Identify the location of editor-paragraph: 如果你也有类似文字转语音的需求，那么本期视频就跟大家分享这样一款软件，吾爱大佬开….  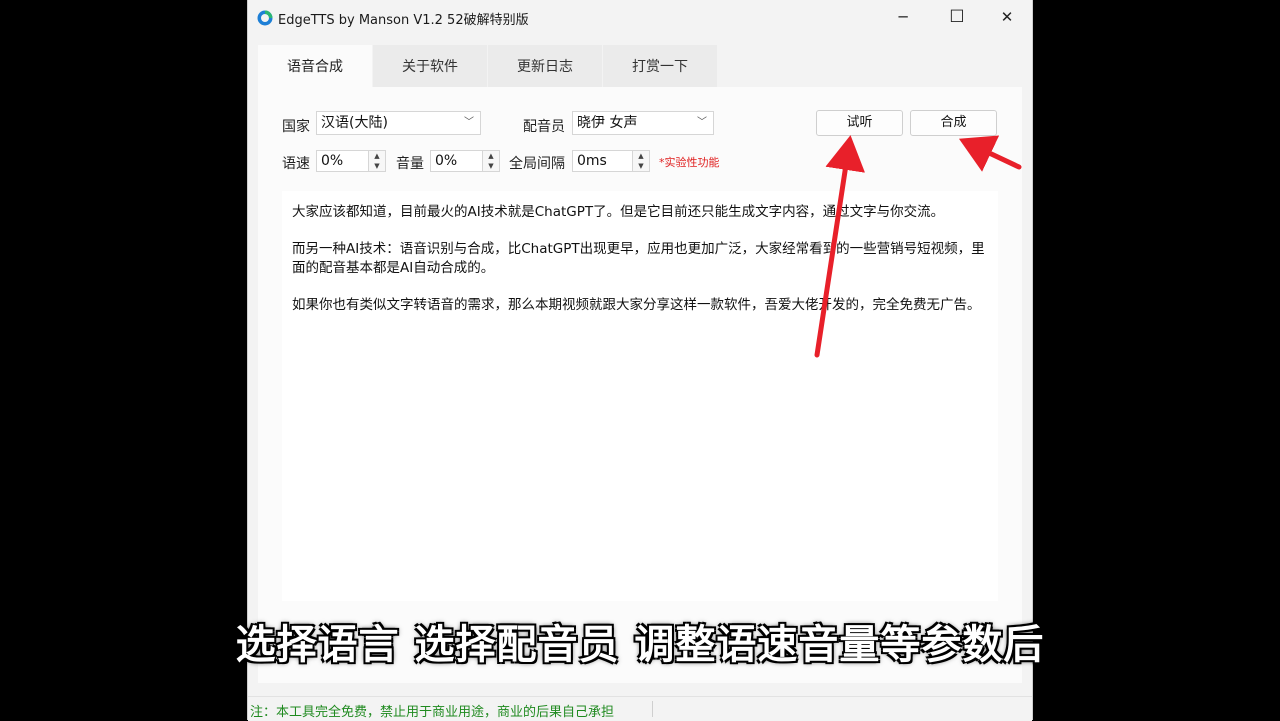
(636, 305).